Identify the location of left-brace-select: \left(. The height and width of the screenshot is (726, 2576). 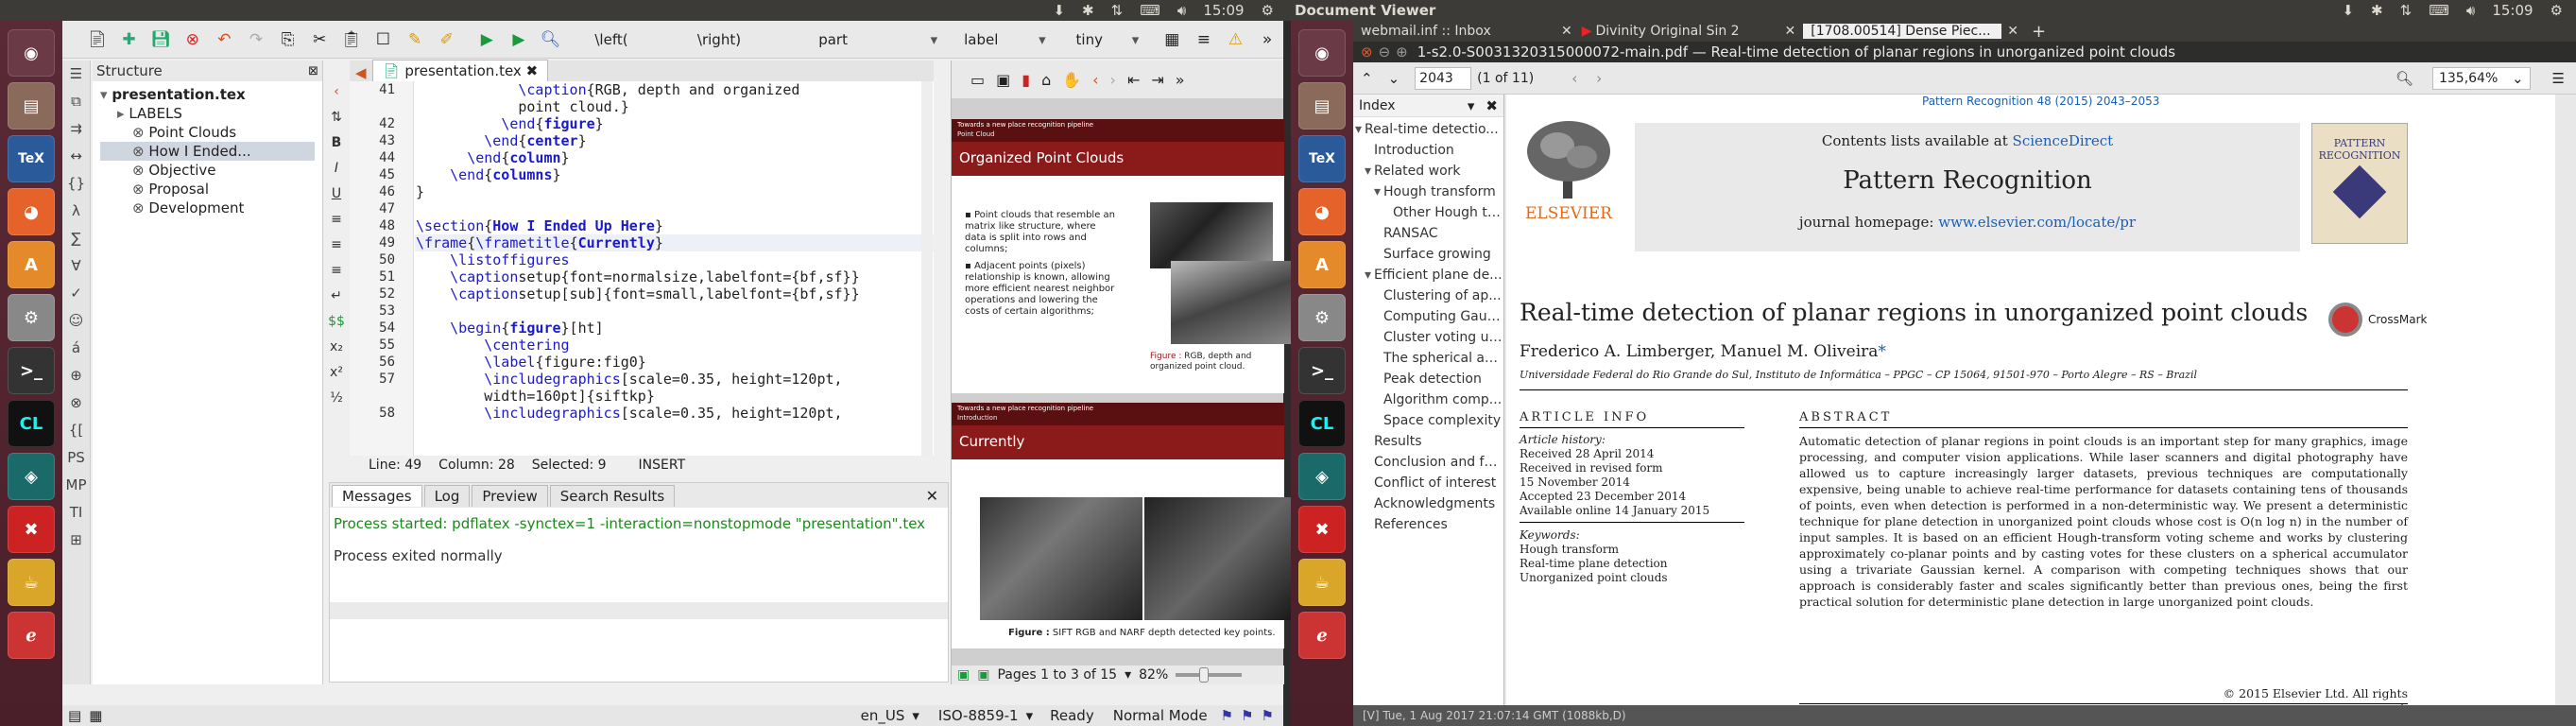
(645, 39).